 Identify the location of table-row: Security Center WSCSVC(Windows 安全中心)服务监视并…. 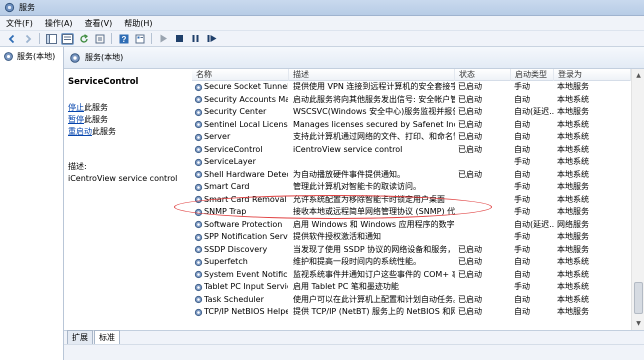
(411, 112).